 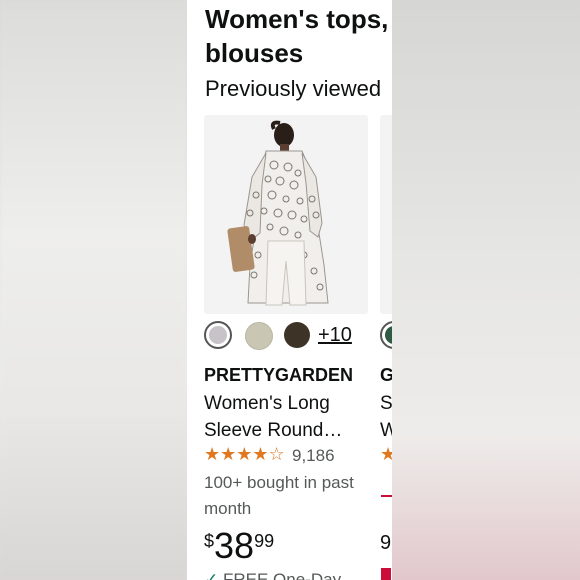 What do you see at coordinates (386, 496) in the screenshot?
I see `next-deal-badge` at bounding box center [386, 496].